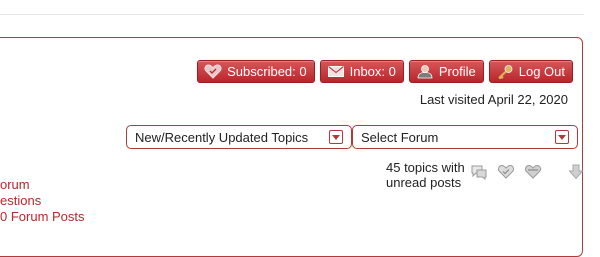  I want to click on user-toolbar: Subscribed: 0 Inbox: 0 Profile Log Out, so click(385, 71).